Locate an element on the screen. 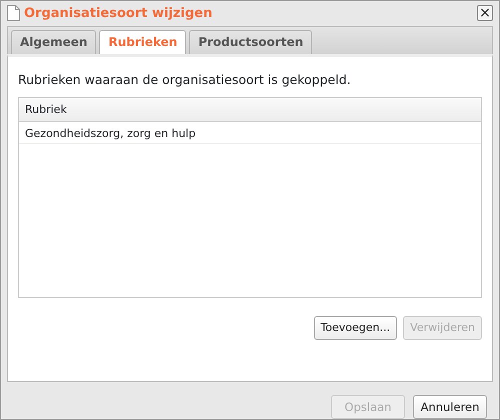 This screenshot has height=420, width=500. document-icon is located at coordinates (13, 13).